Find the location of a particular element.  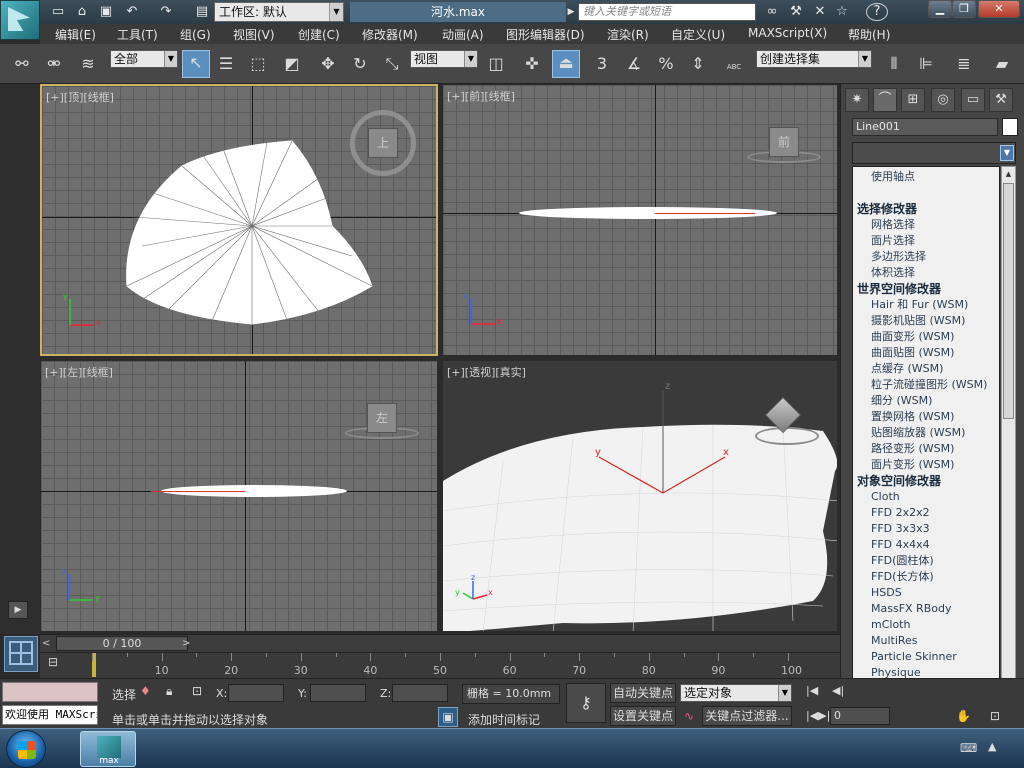

menu-help: 帮助(H) is located at coordinates (869, 34).